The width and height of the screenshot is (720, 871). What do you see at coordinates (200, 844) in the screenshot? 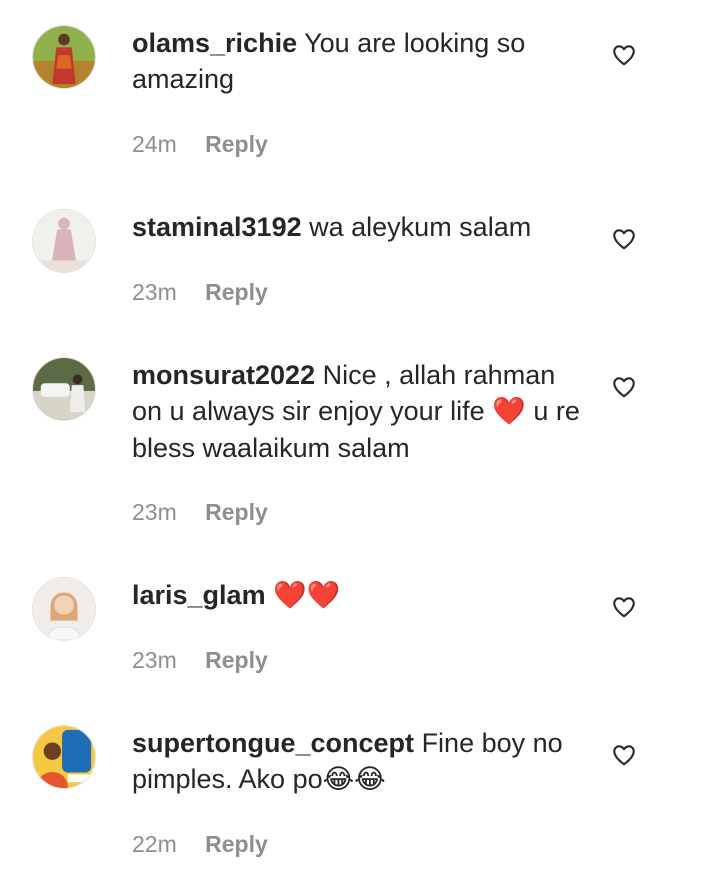
I see `comment-meta: 22m Reply` at bounding box center [200, 844].